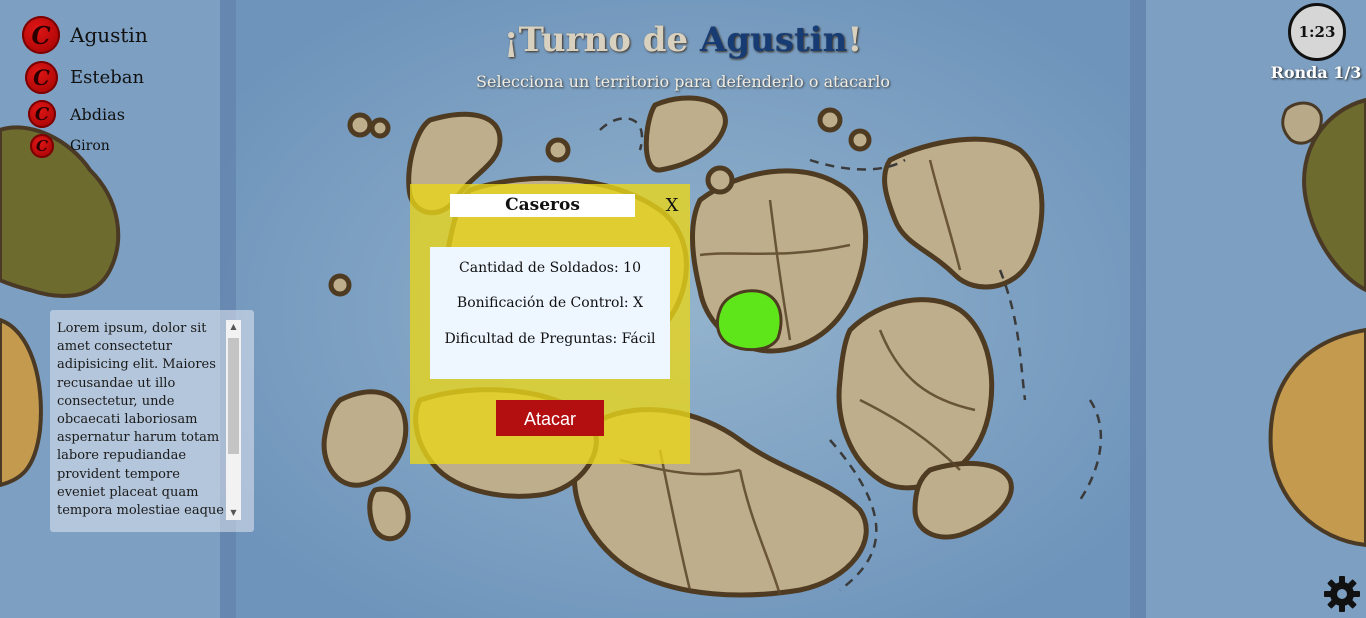 The image size is (1366, 618). I want to click on player-entry: C Esteban, so click(85, 77).